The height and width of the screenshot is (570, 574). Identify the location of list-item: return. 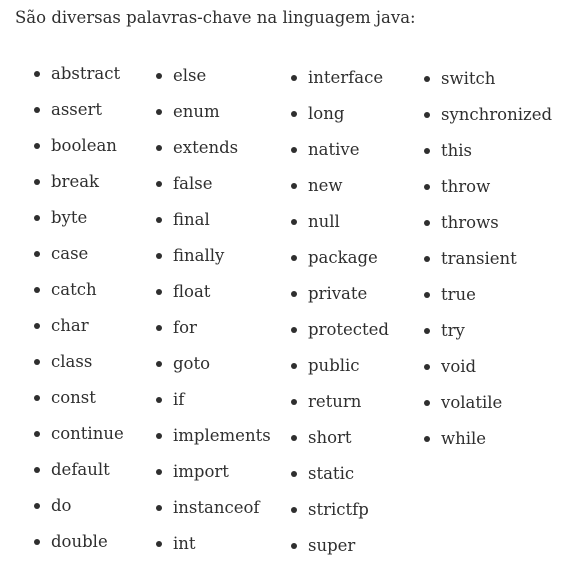
(340, 408).